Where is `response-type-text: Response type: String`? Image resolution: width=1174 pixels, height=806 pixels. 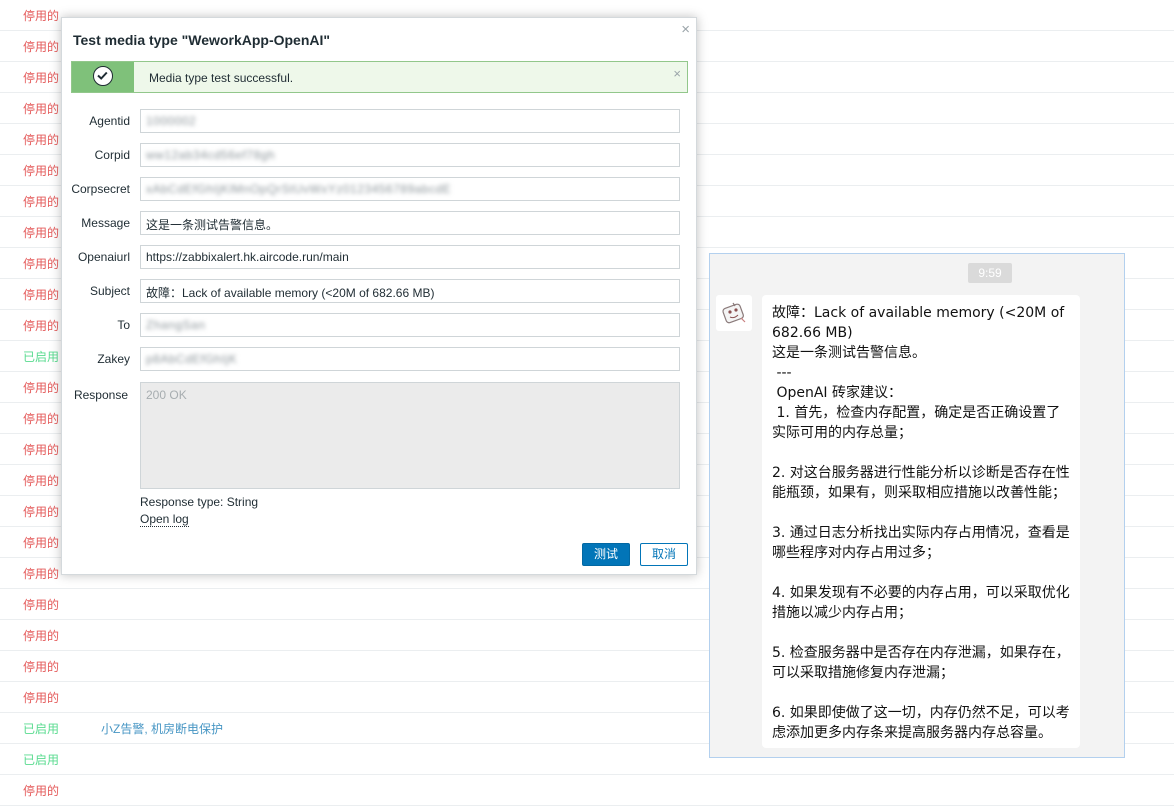 response-type-text: Response type: String is located at coordinates (199, 502).